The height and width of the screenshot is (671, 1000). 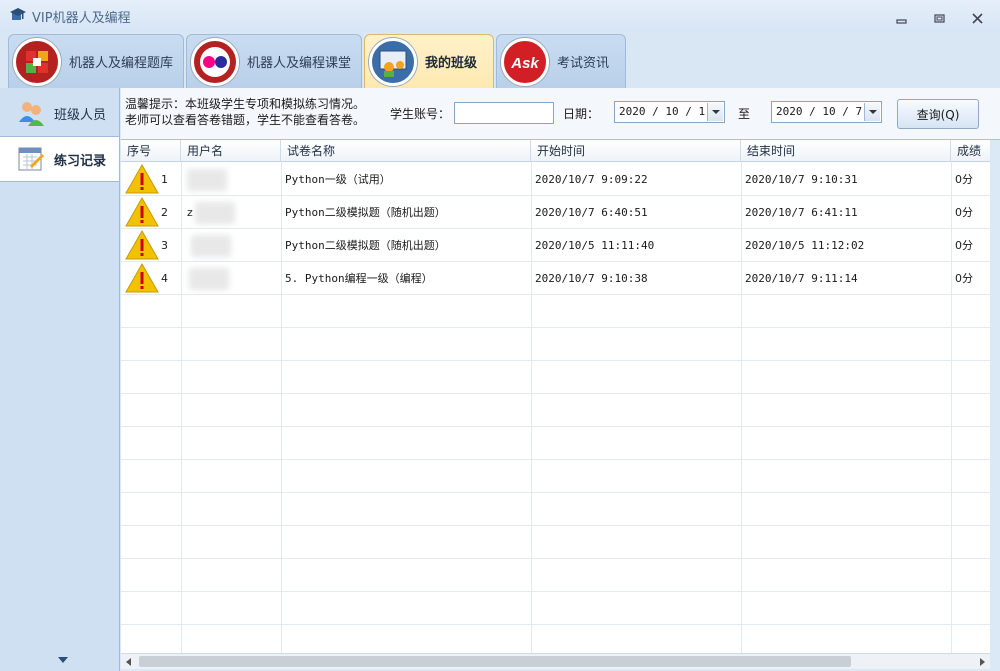 I want to click on sidebar-item-practice-records: 练习记录, so click(x=59, y=159).